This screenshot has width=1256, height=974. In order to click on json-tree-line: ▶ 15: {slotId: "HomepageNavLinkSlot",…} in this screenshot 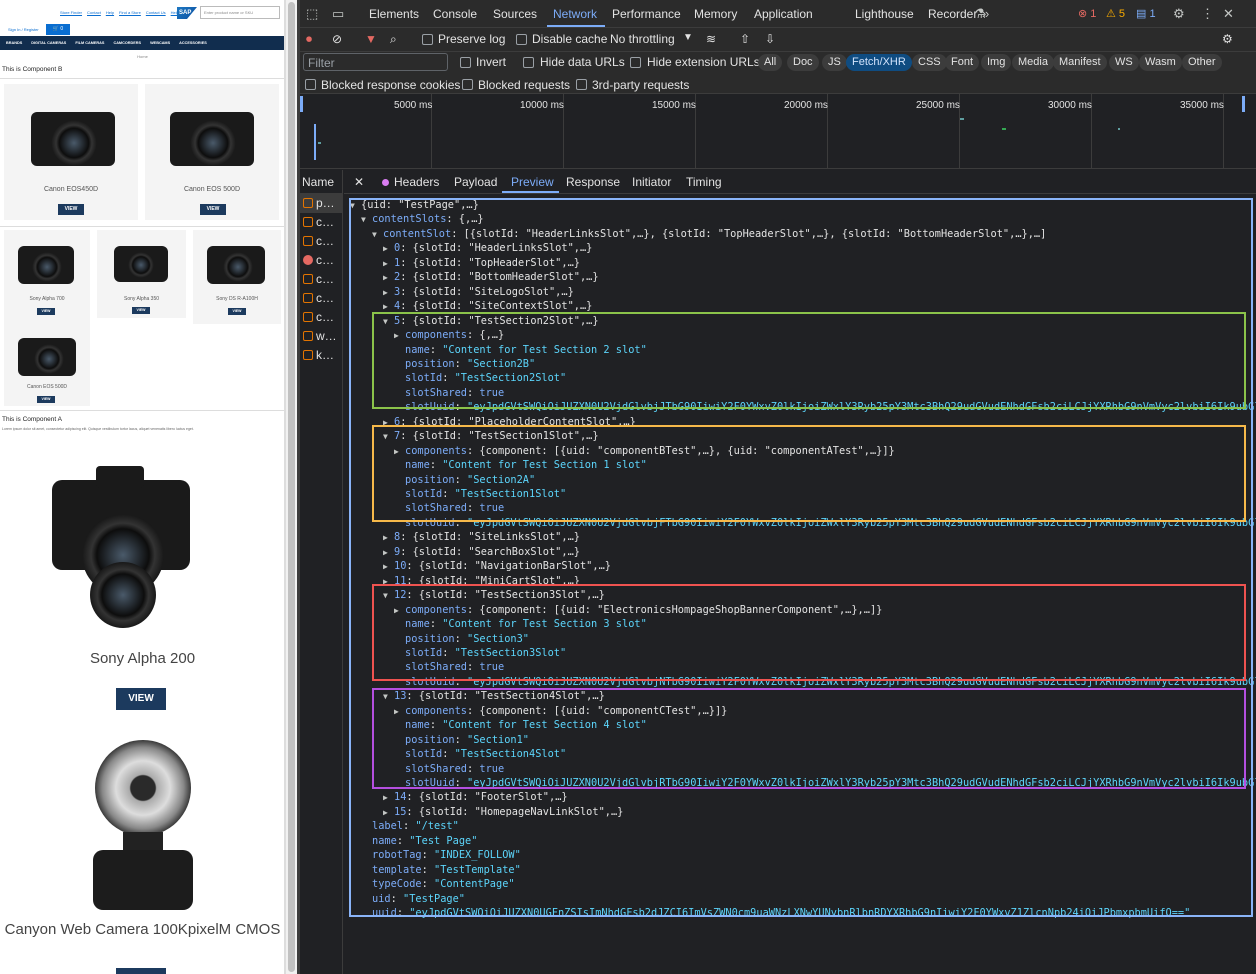, I will do `click(503, 812)`.